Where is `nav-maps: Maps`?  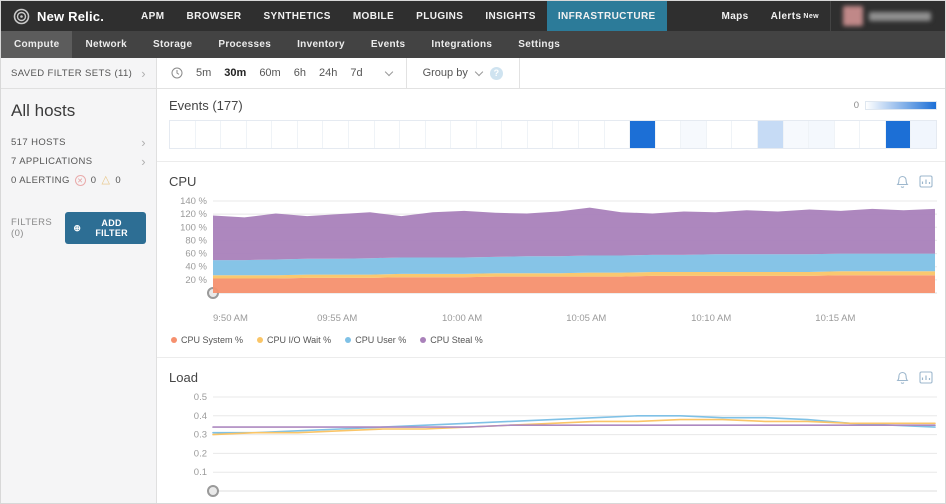
nav-maps: Maps is located at coordinates (734, 16).